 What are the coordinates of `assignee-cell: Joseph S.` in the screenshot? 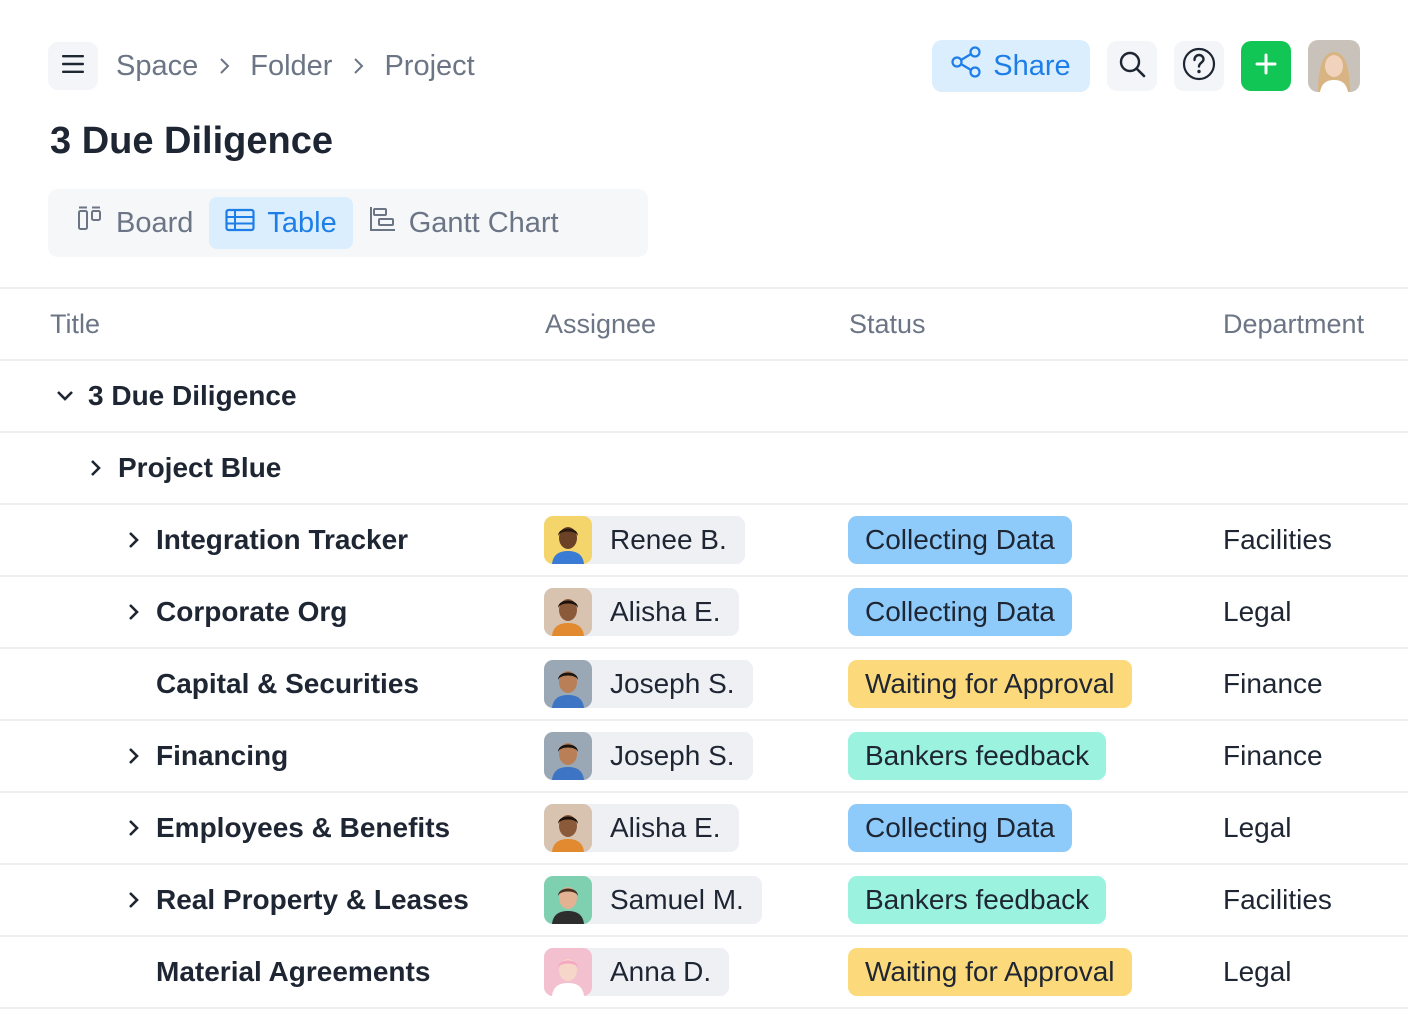 It's located at (648, 756).